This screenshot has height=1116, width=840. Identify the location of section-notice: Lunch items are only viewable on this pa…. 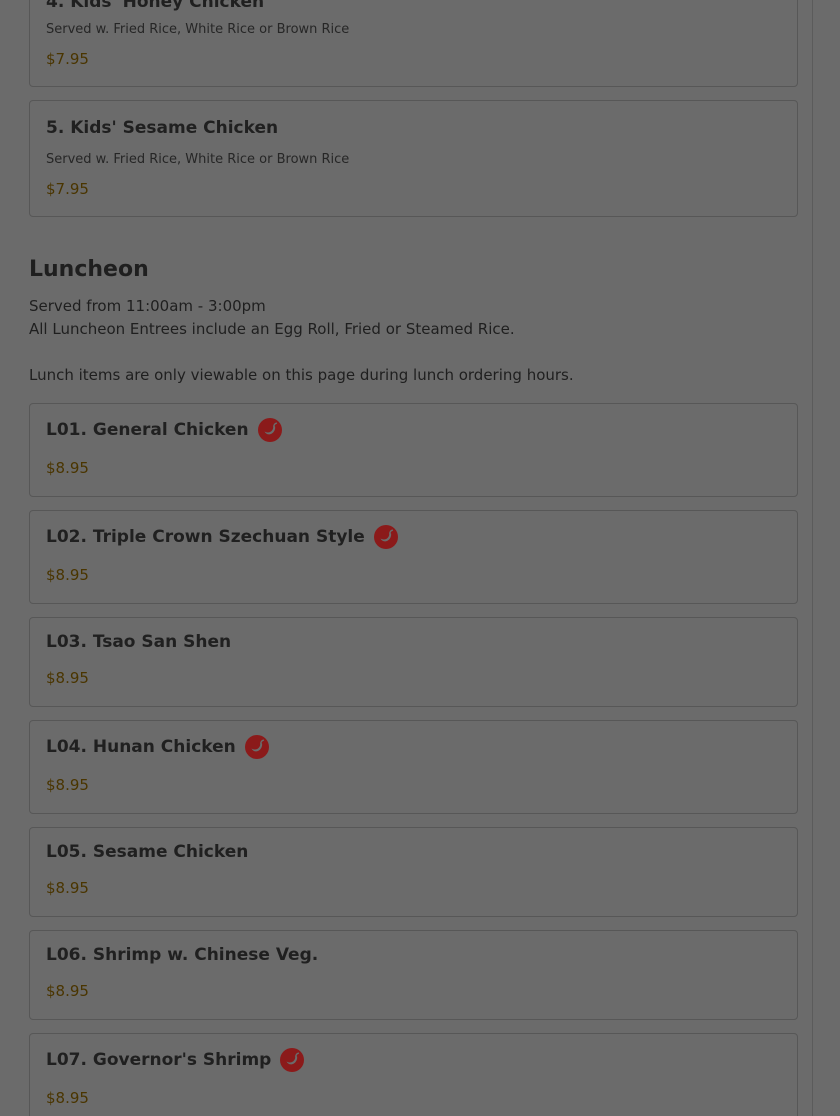
(301, 375).